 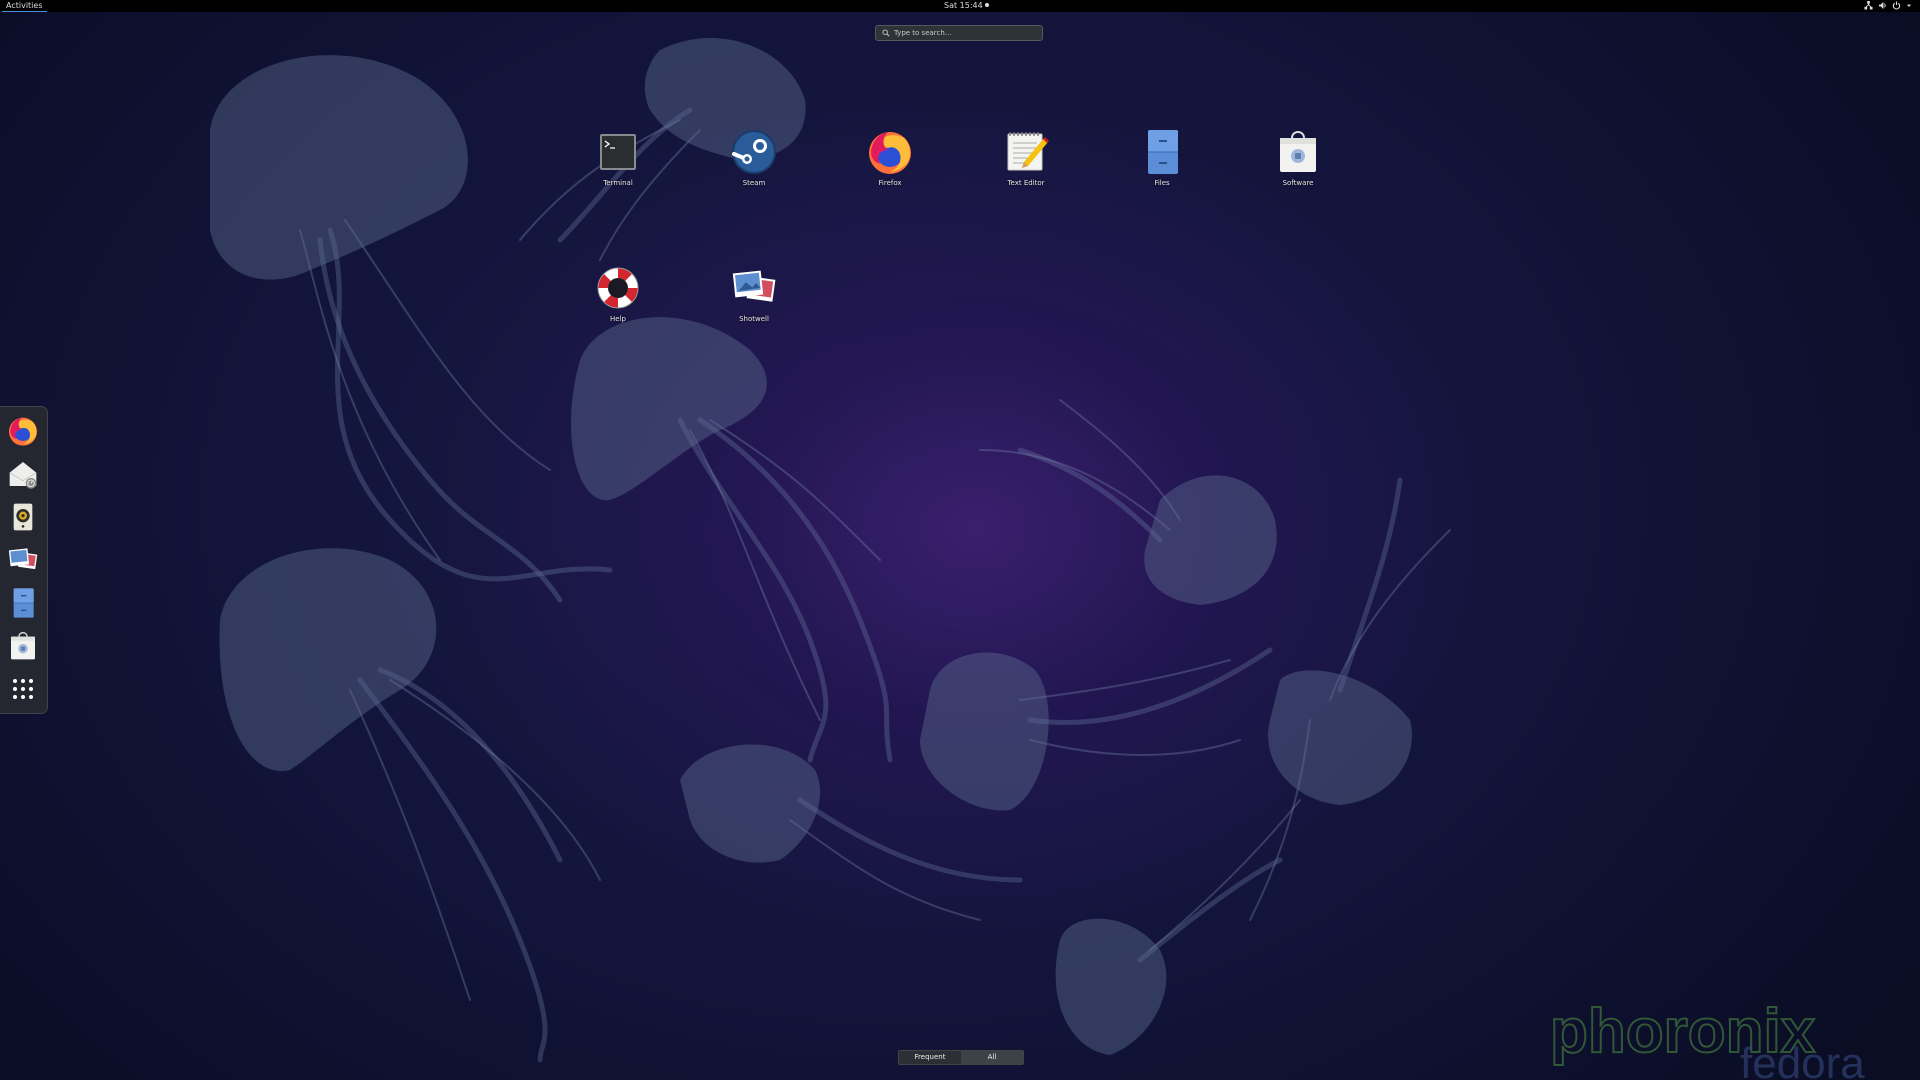 I want to click on app-text-editor: Text Editor, so click(x=1026, y=157).